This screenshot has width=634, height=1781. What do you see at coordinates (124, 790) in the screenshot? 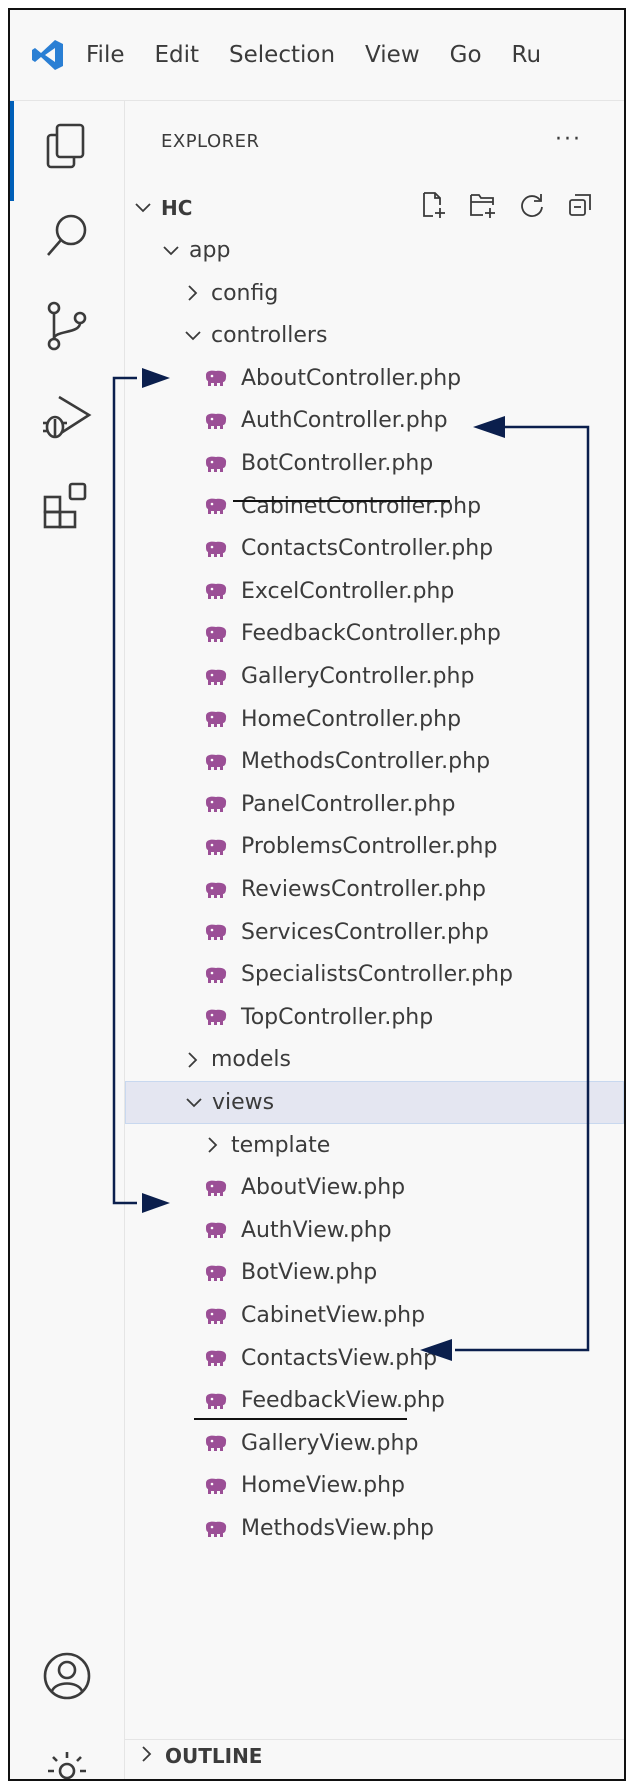
I see `about-link-line` at bounding box center [124, 790].